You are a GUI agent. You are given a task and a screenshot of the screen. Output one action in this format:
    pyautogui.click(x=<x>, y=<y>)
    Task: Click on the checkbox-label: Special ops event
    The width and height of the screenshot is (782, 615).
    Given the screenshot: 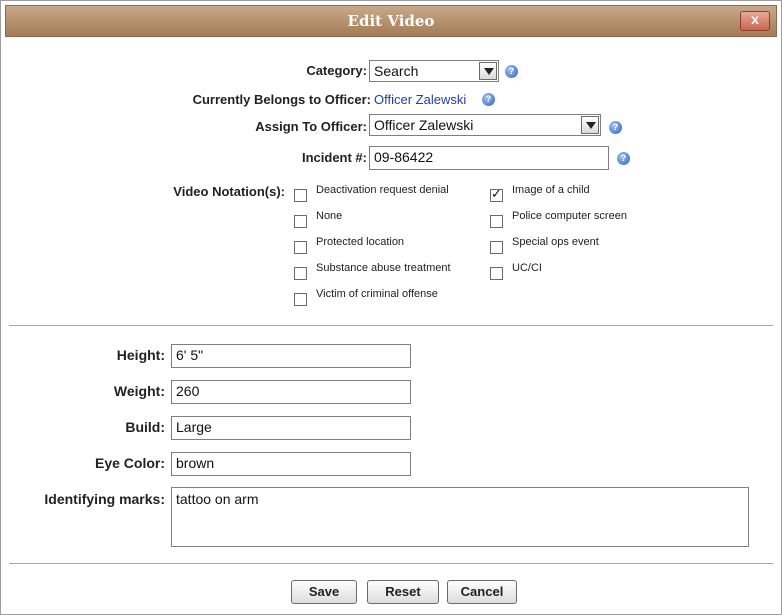 What is the action you would take?
    pyautogui.click(x=555, y=242)
    